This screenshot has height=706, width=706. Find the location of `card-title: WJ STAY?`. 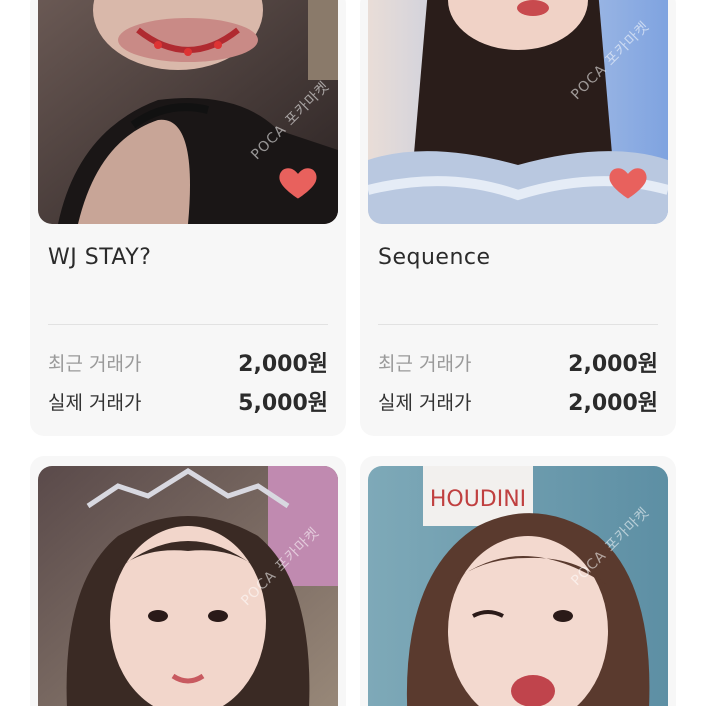

card-title: WJ STAY? is located at coordinates (100, 257).